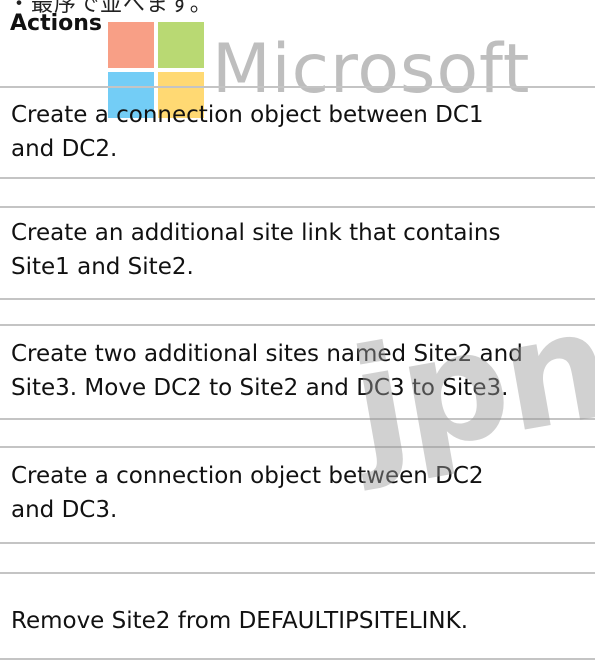 This screenshot has width=595, height=662. I want to click on action-item-5: Remove Site2 from DEFAULTIPSITELINK., so click(297, 616).